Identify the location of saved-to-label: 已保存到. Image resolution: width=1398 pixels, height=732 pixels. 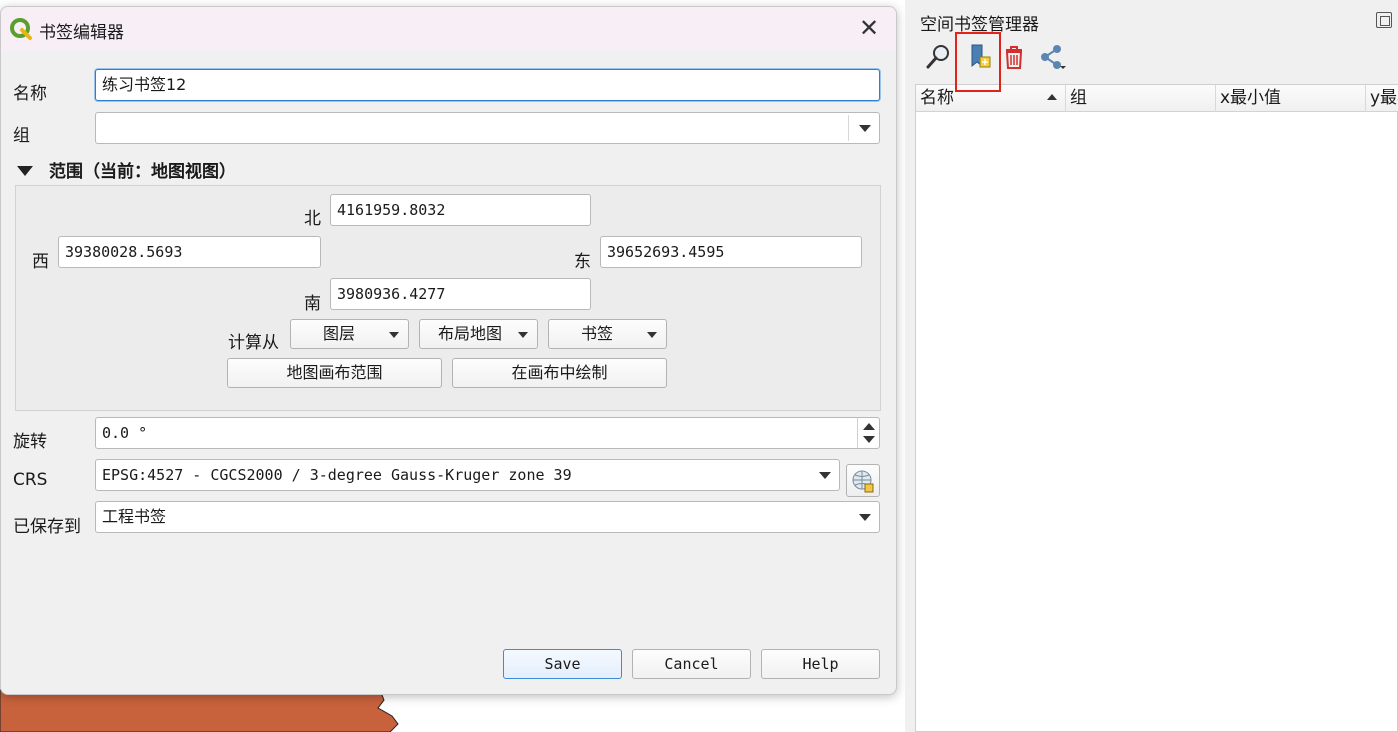
(47, 527).